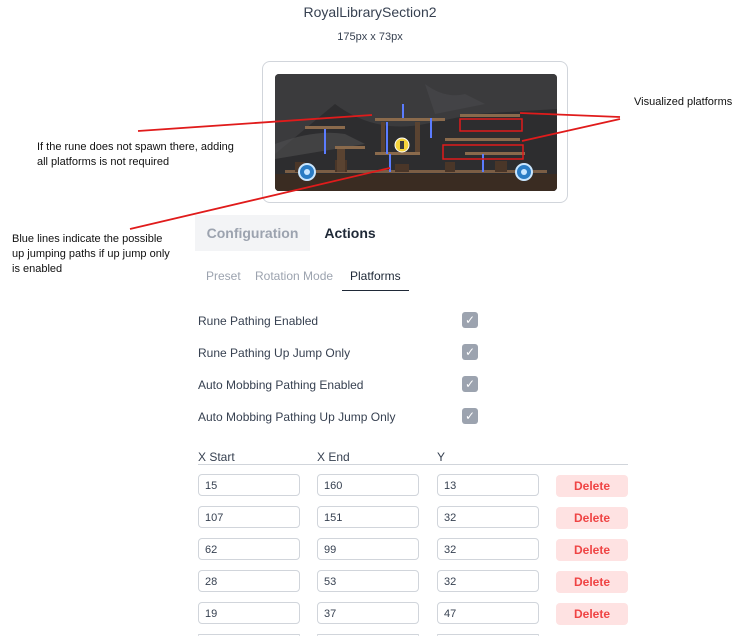  What do you see at coordinates (470, 320) in the screenshot?
I see `option-rune-pathing-checkbox: ✓` at bounding box center [470, 320].